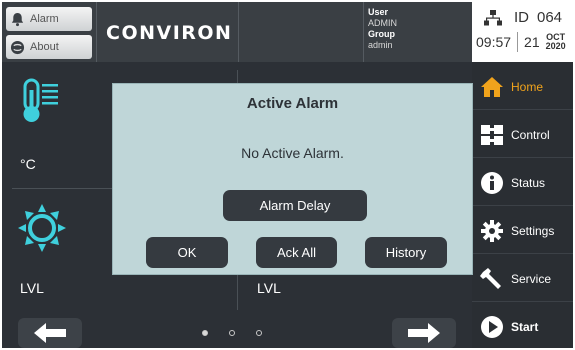 This screenshot has width=575, height=350. What do you see at coordinates (378, 12) in the screenshot?
I see `user-key: User` at bounding box center [378, 12].